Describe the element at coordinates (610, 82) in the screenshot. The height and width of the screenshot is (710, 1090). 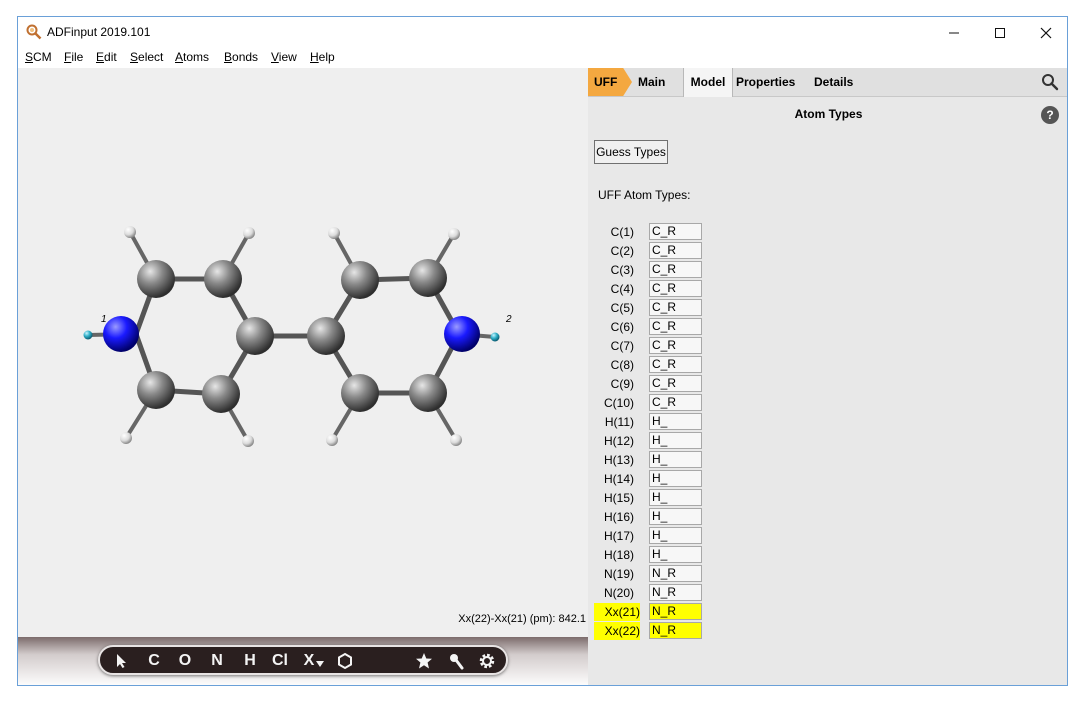
I see `tab-uff: UFF` at that location.